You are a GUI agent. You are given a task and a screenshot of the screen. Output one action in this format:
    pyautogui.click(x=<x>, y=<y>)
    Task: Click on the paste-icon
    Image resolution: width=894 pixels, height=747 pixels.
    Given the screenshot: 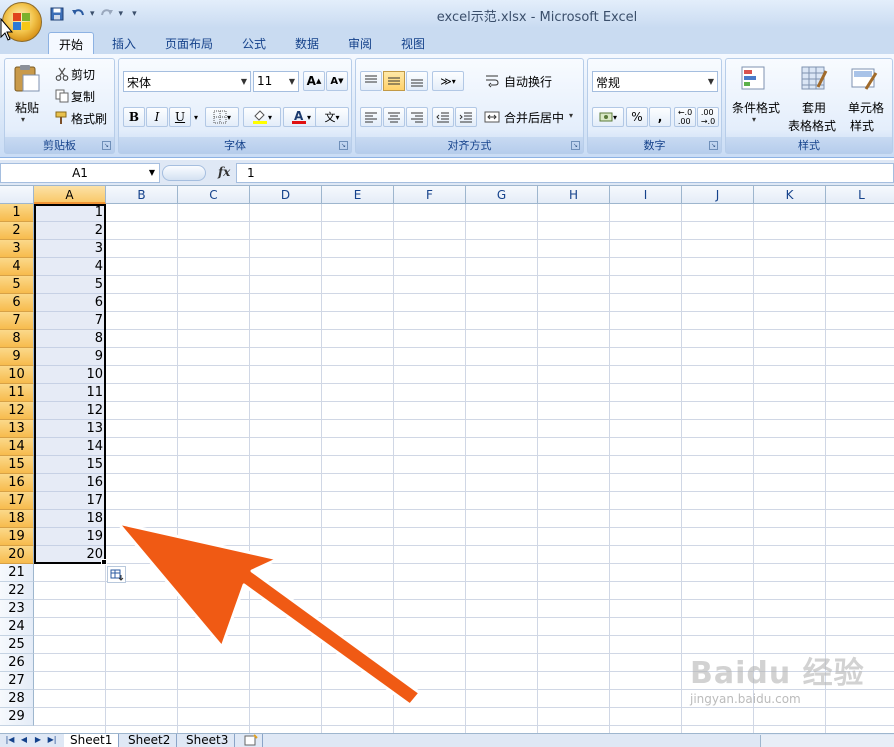 What is the action you would take?
    pyautogui.click(x=26, y=78)
    